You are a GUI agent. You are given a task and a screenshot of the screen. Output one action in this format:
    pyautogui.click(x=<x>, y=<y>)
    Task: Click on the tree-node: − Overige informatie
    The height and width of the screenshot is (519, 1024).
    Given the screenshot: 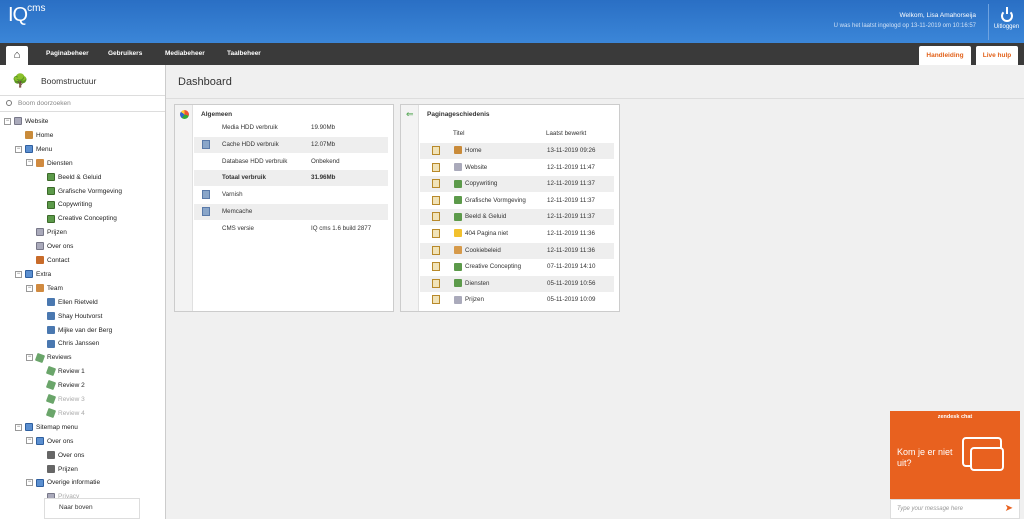 What is the action you would take?
    pyautogui.click(x=63, y=483)
    